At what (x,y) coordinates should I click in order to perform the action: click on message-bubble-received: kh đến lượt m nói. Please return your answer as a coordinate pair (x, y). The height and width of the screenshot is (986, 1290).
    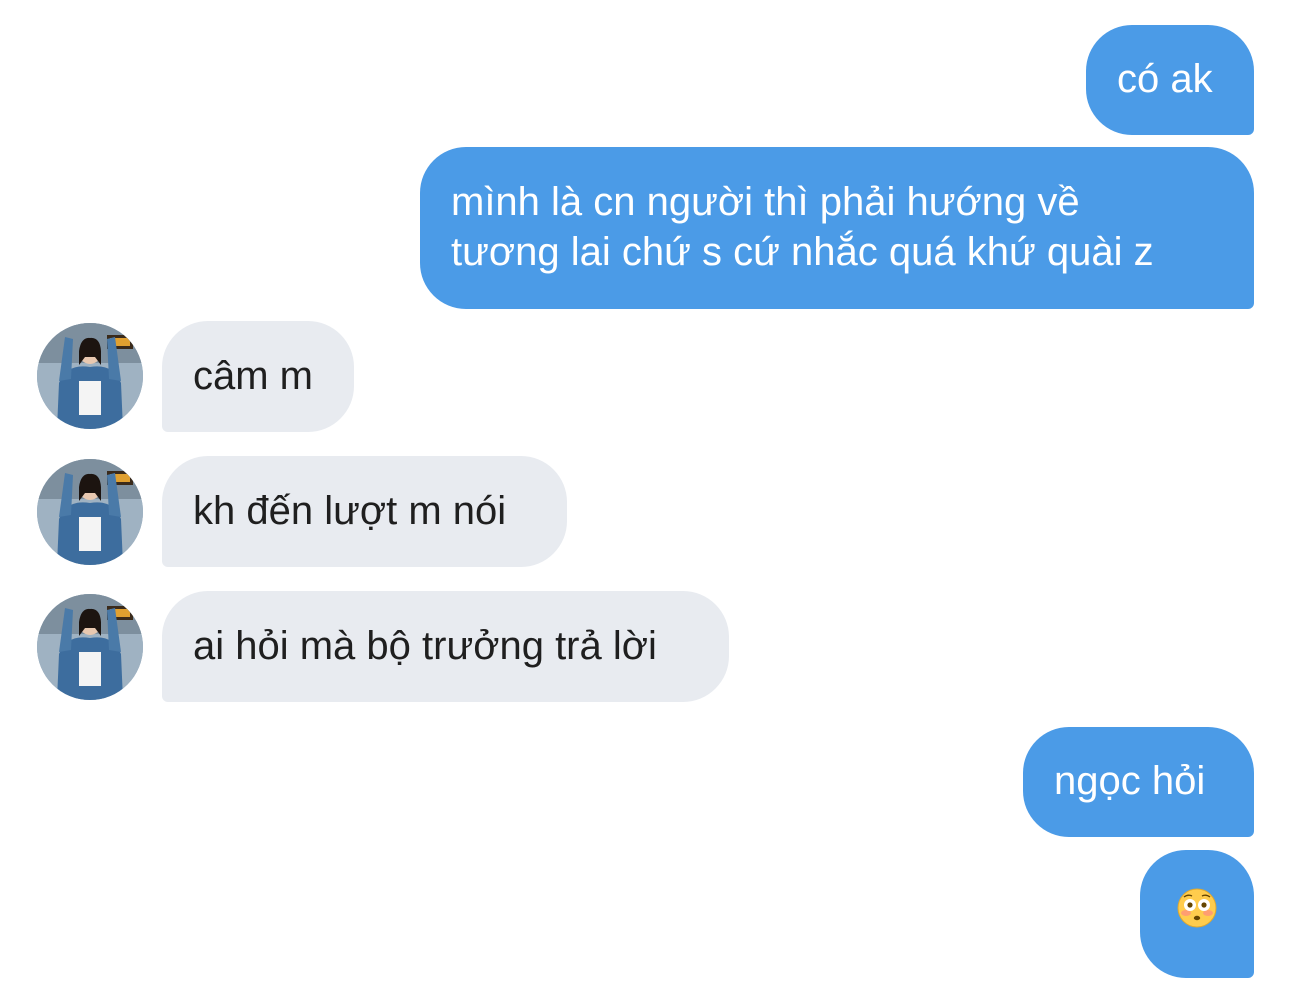
    Looking at the image, I should click on (364, 511).